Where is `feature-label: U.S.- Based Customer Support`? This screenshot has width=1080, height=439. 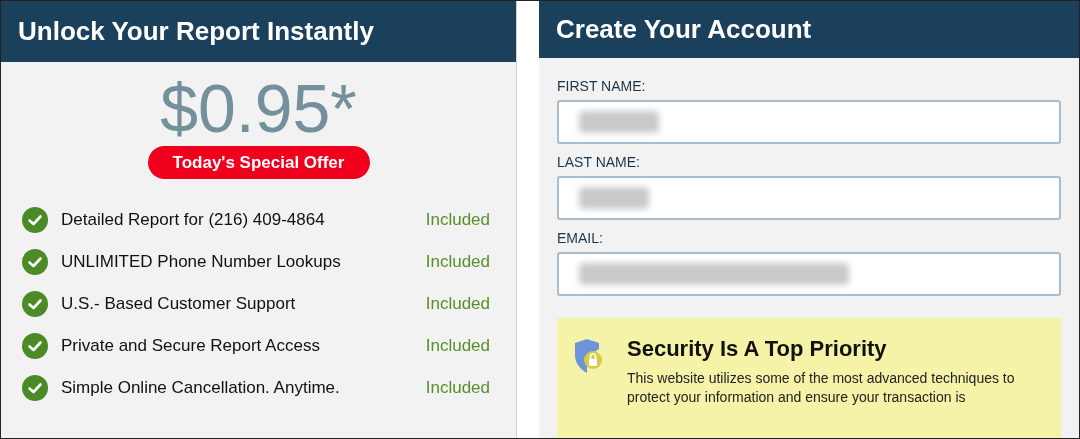 feature-label: U.S.- Based Customer Support is located at coordinates (178, 304).